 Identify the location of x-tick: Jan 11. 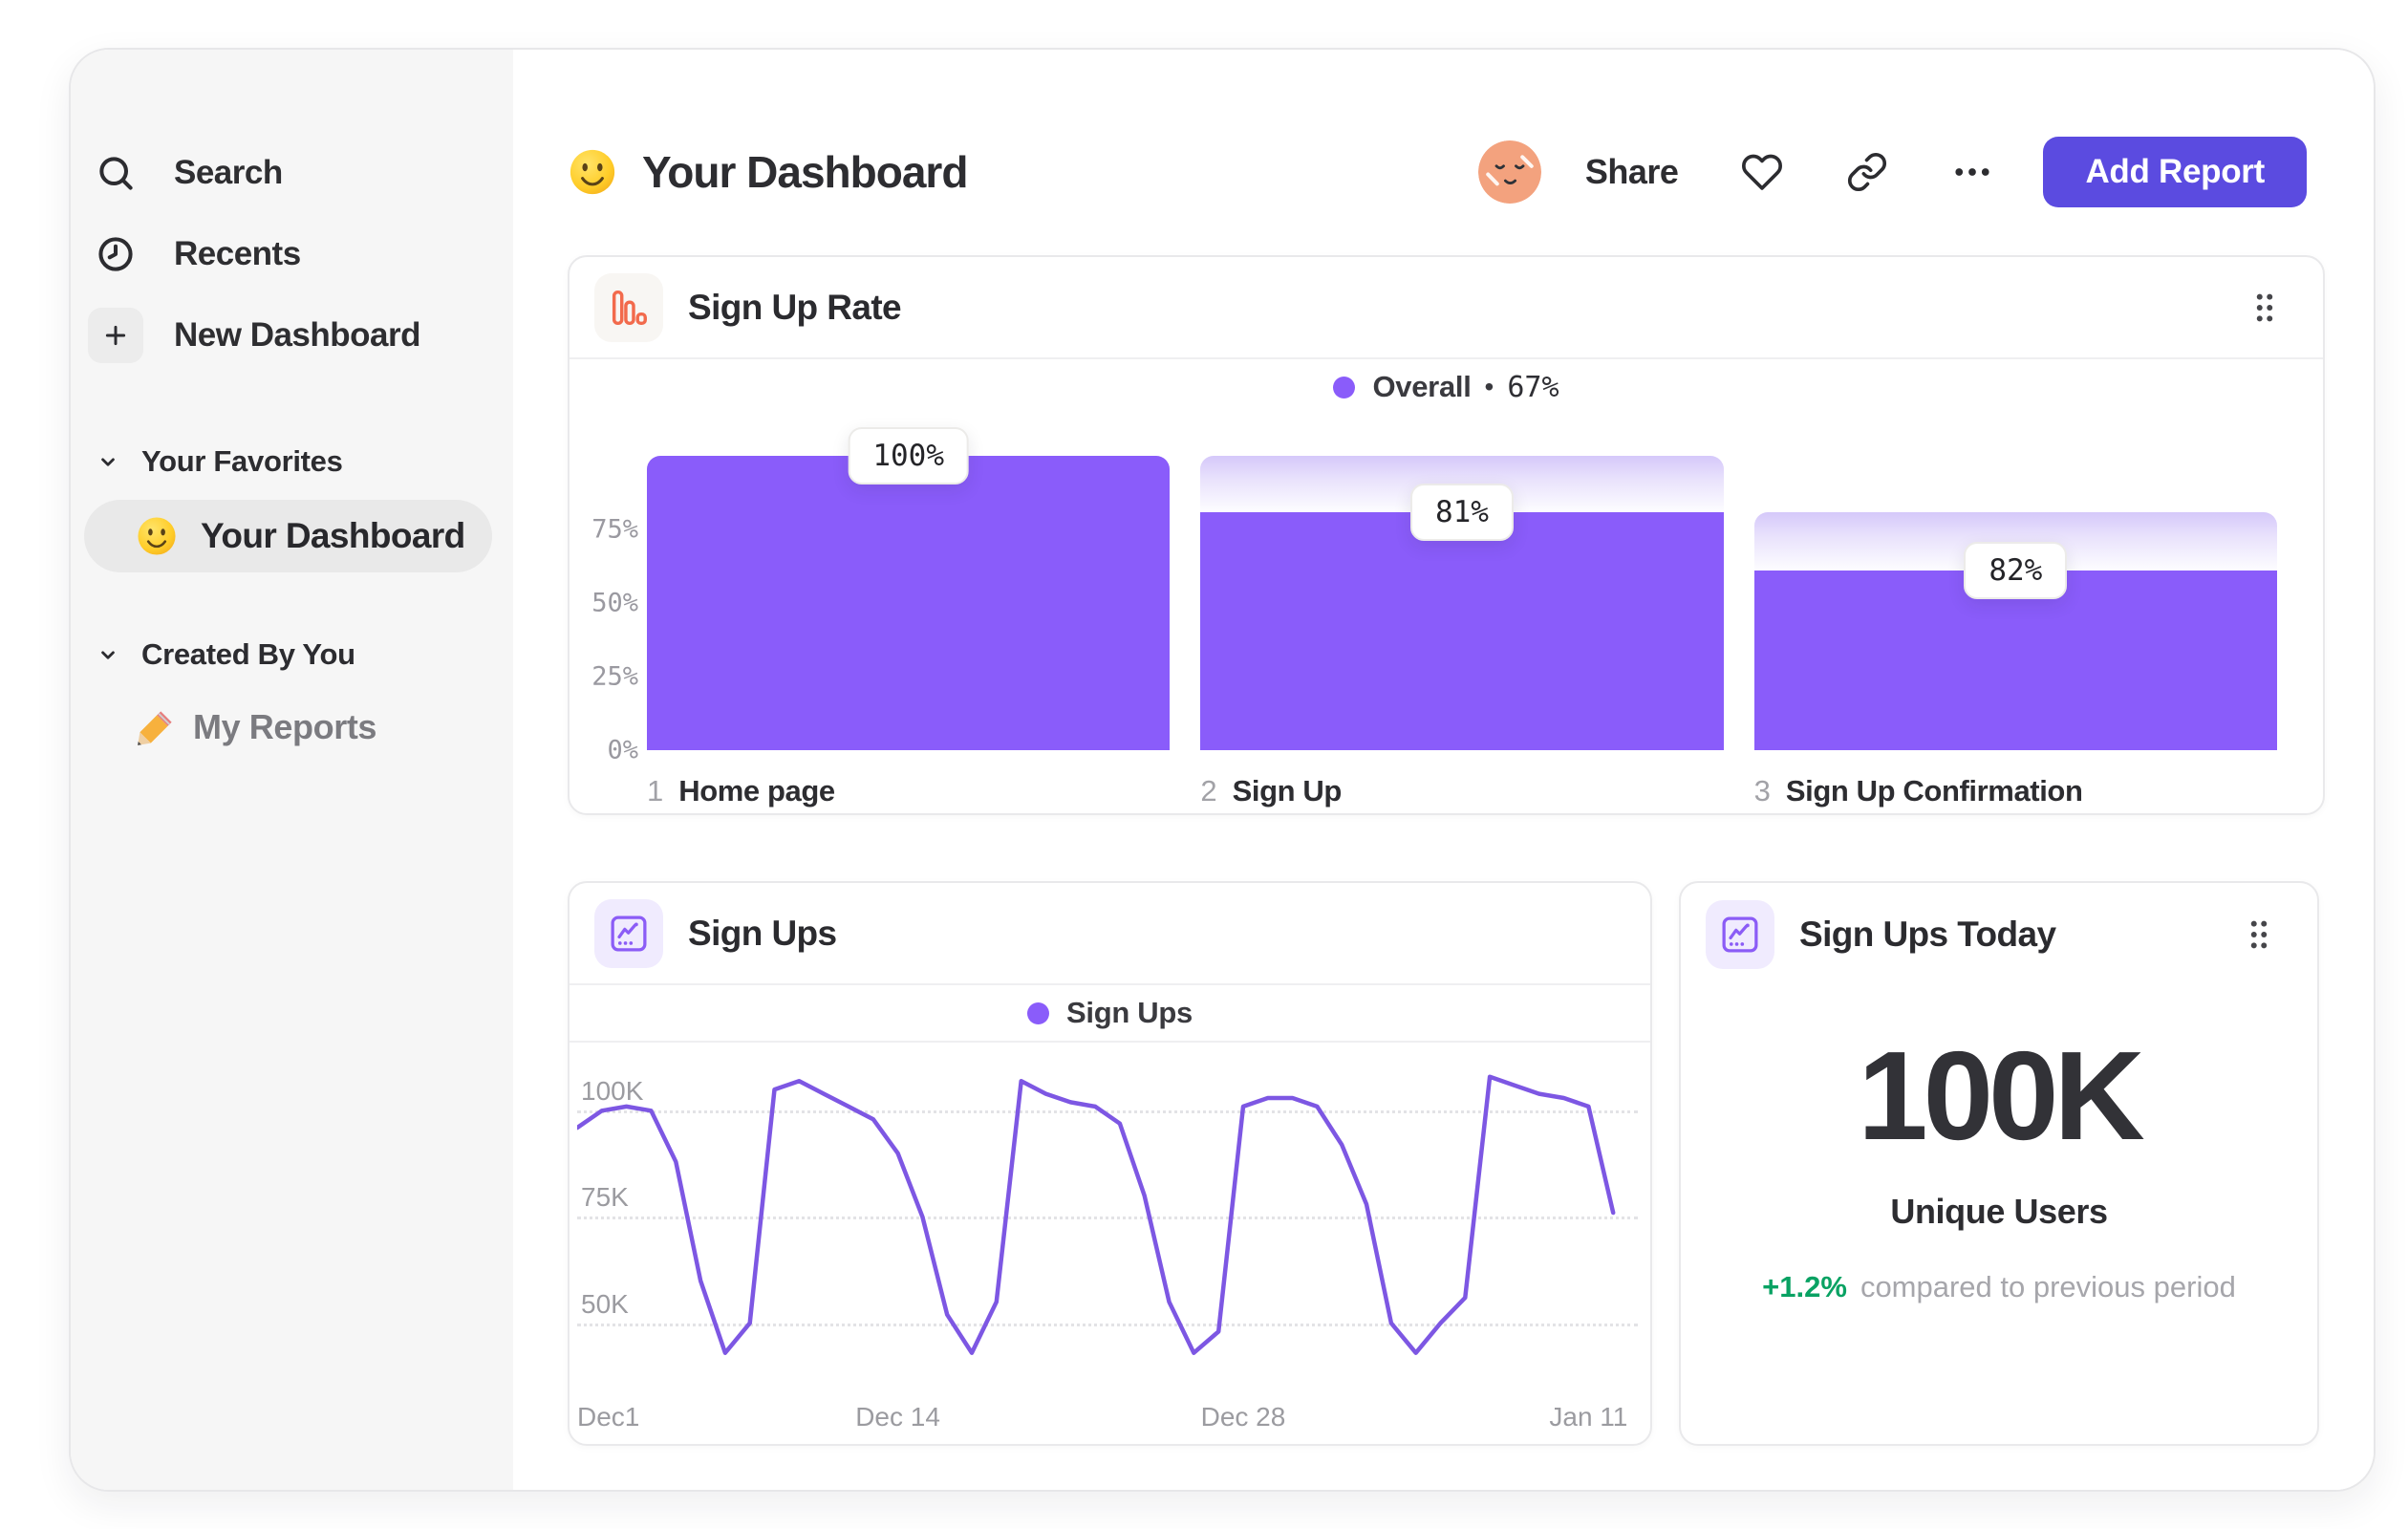
(1588, 1417).